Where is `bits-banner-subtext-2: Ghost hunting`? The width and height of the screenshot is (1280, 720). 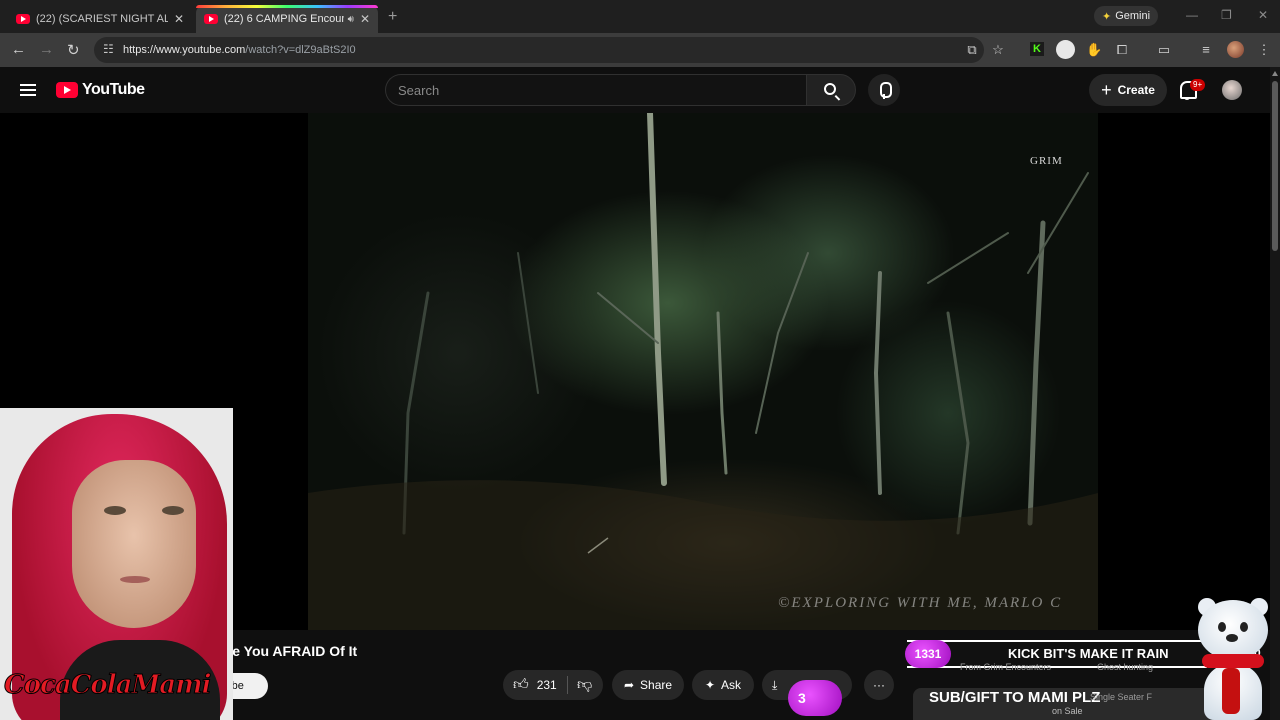 bits-banner-subtext-2: Ghost hunting is located at coordinates (1125, 667).